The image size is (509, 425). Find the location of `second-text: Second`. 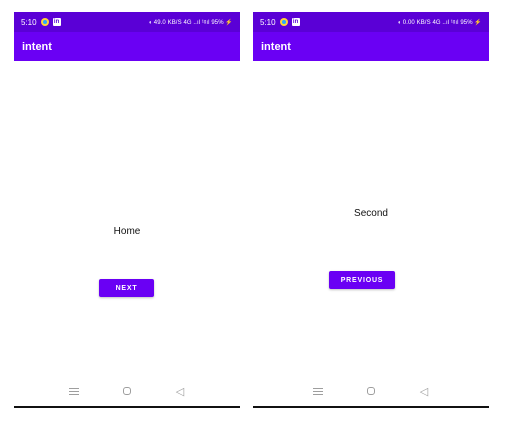

second-text: Second is located at coordinates (371, 213).